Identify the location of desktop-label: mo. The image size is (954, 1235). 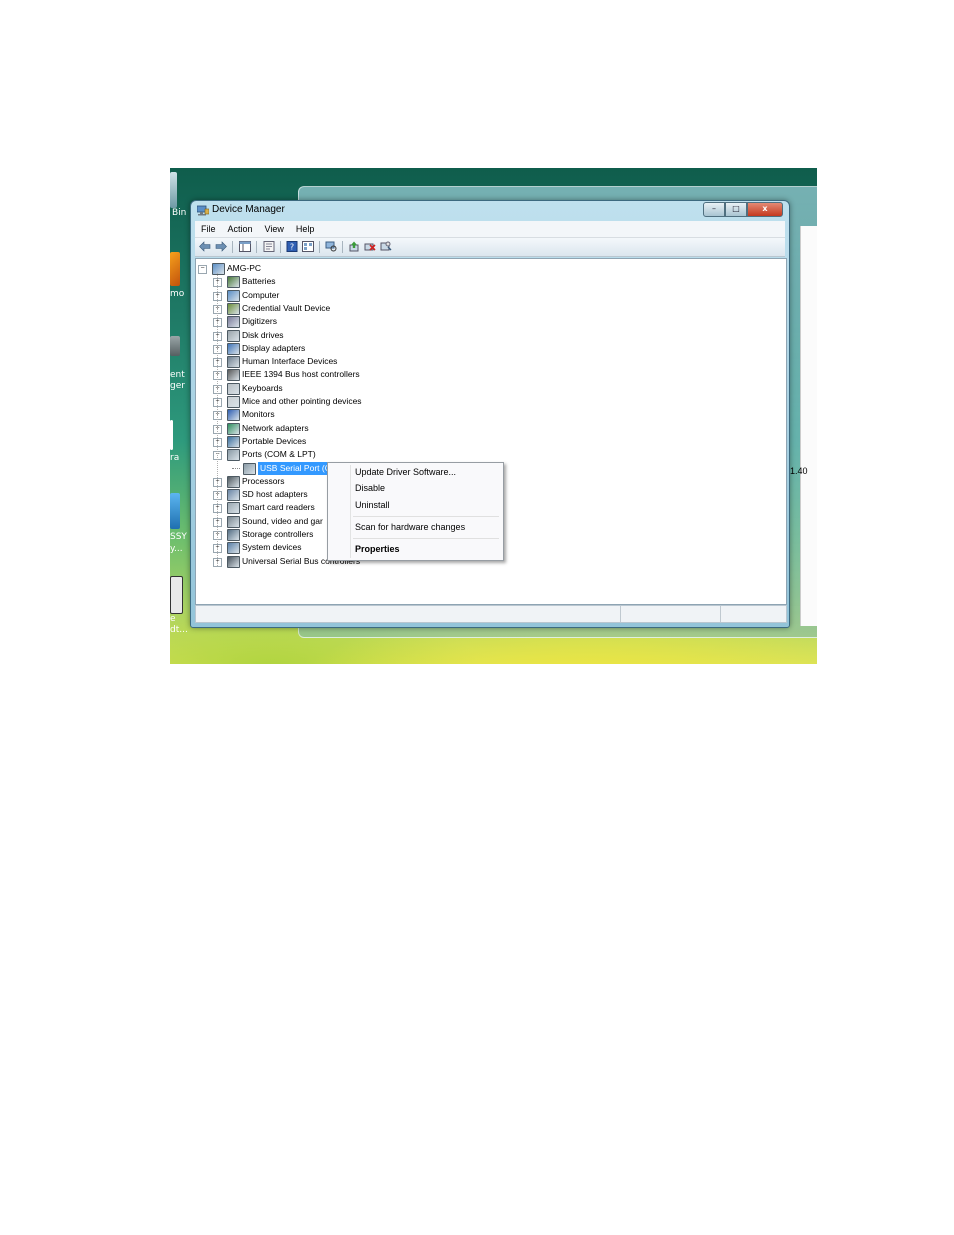
(177, 294).